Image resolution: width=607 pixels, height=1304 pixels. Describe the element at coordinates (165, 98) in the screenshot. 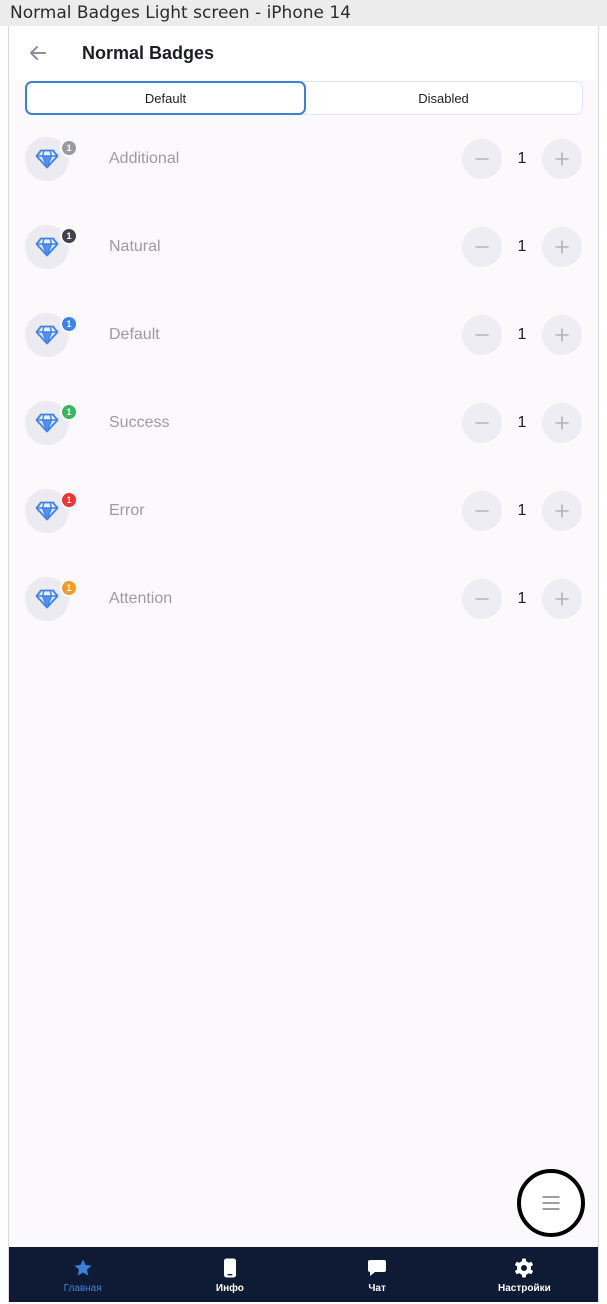

I see `tab-default: Default` at that location.